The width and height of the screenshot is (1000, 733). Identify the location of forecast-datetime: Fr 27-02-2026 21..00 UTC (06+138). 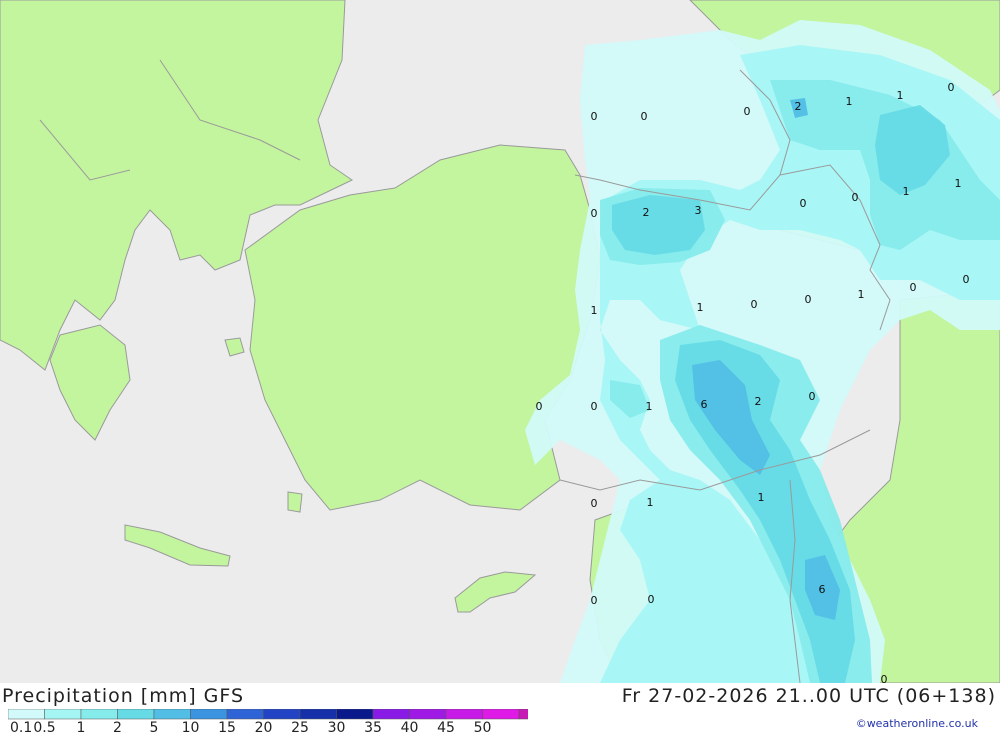
(808, 696).